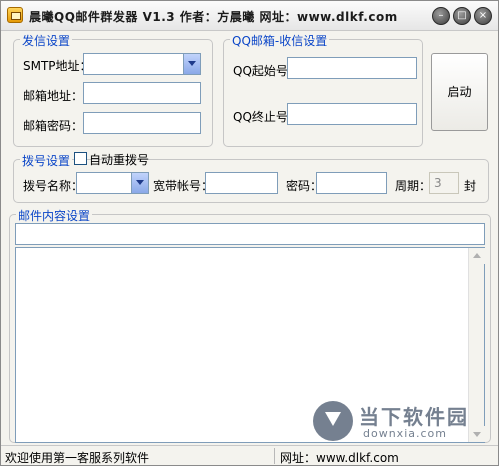 Image resolution: width=499 pixels, height=466 pixels. I want to click on receive-settings-legend: QQ邮箱-收信设置, so click(280, 40).